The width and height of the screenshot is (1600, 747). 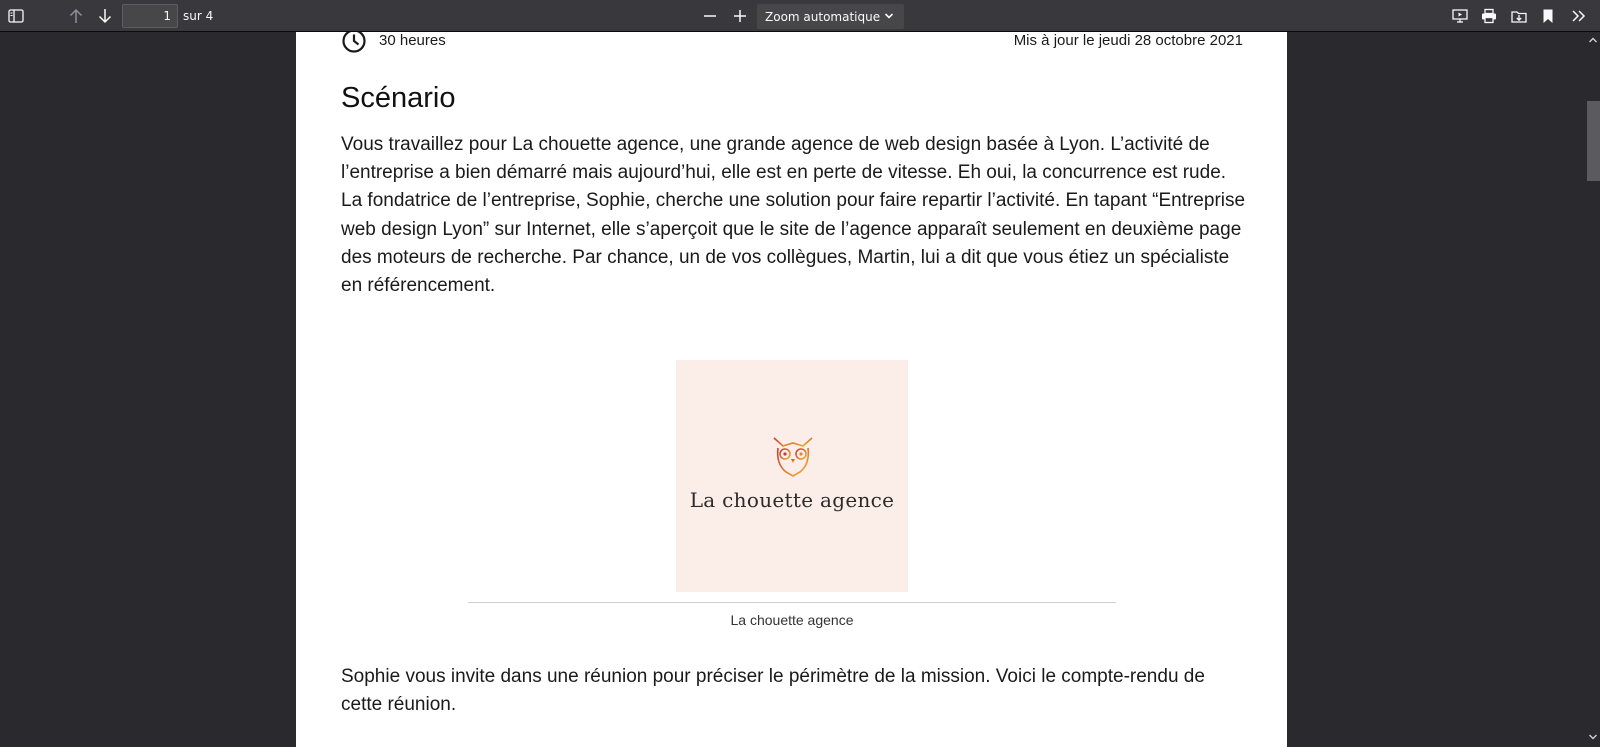 I want to click on scroll-up-icon, so click(x=1593, y=40).